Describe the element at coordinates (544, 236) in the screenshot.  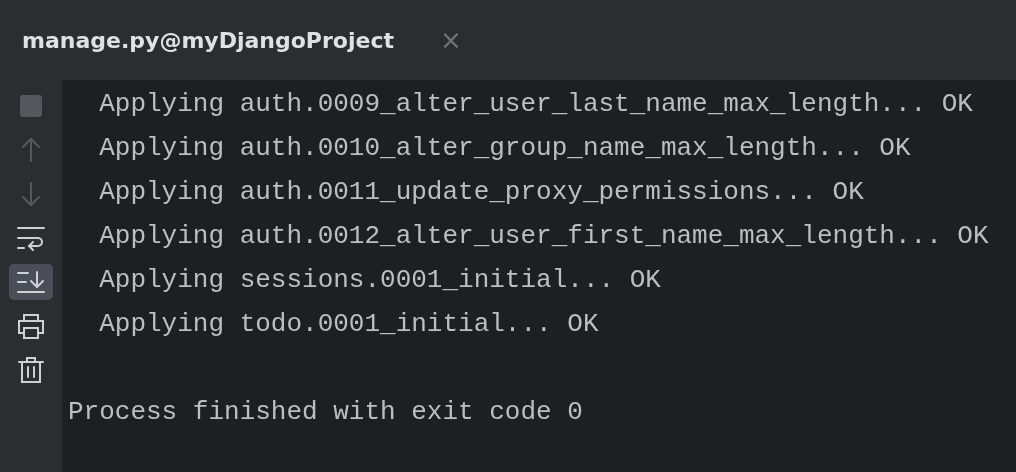
I see `output-line: Applying auth.0012_alter_user_first_name_max_length... OK` at that location.